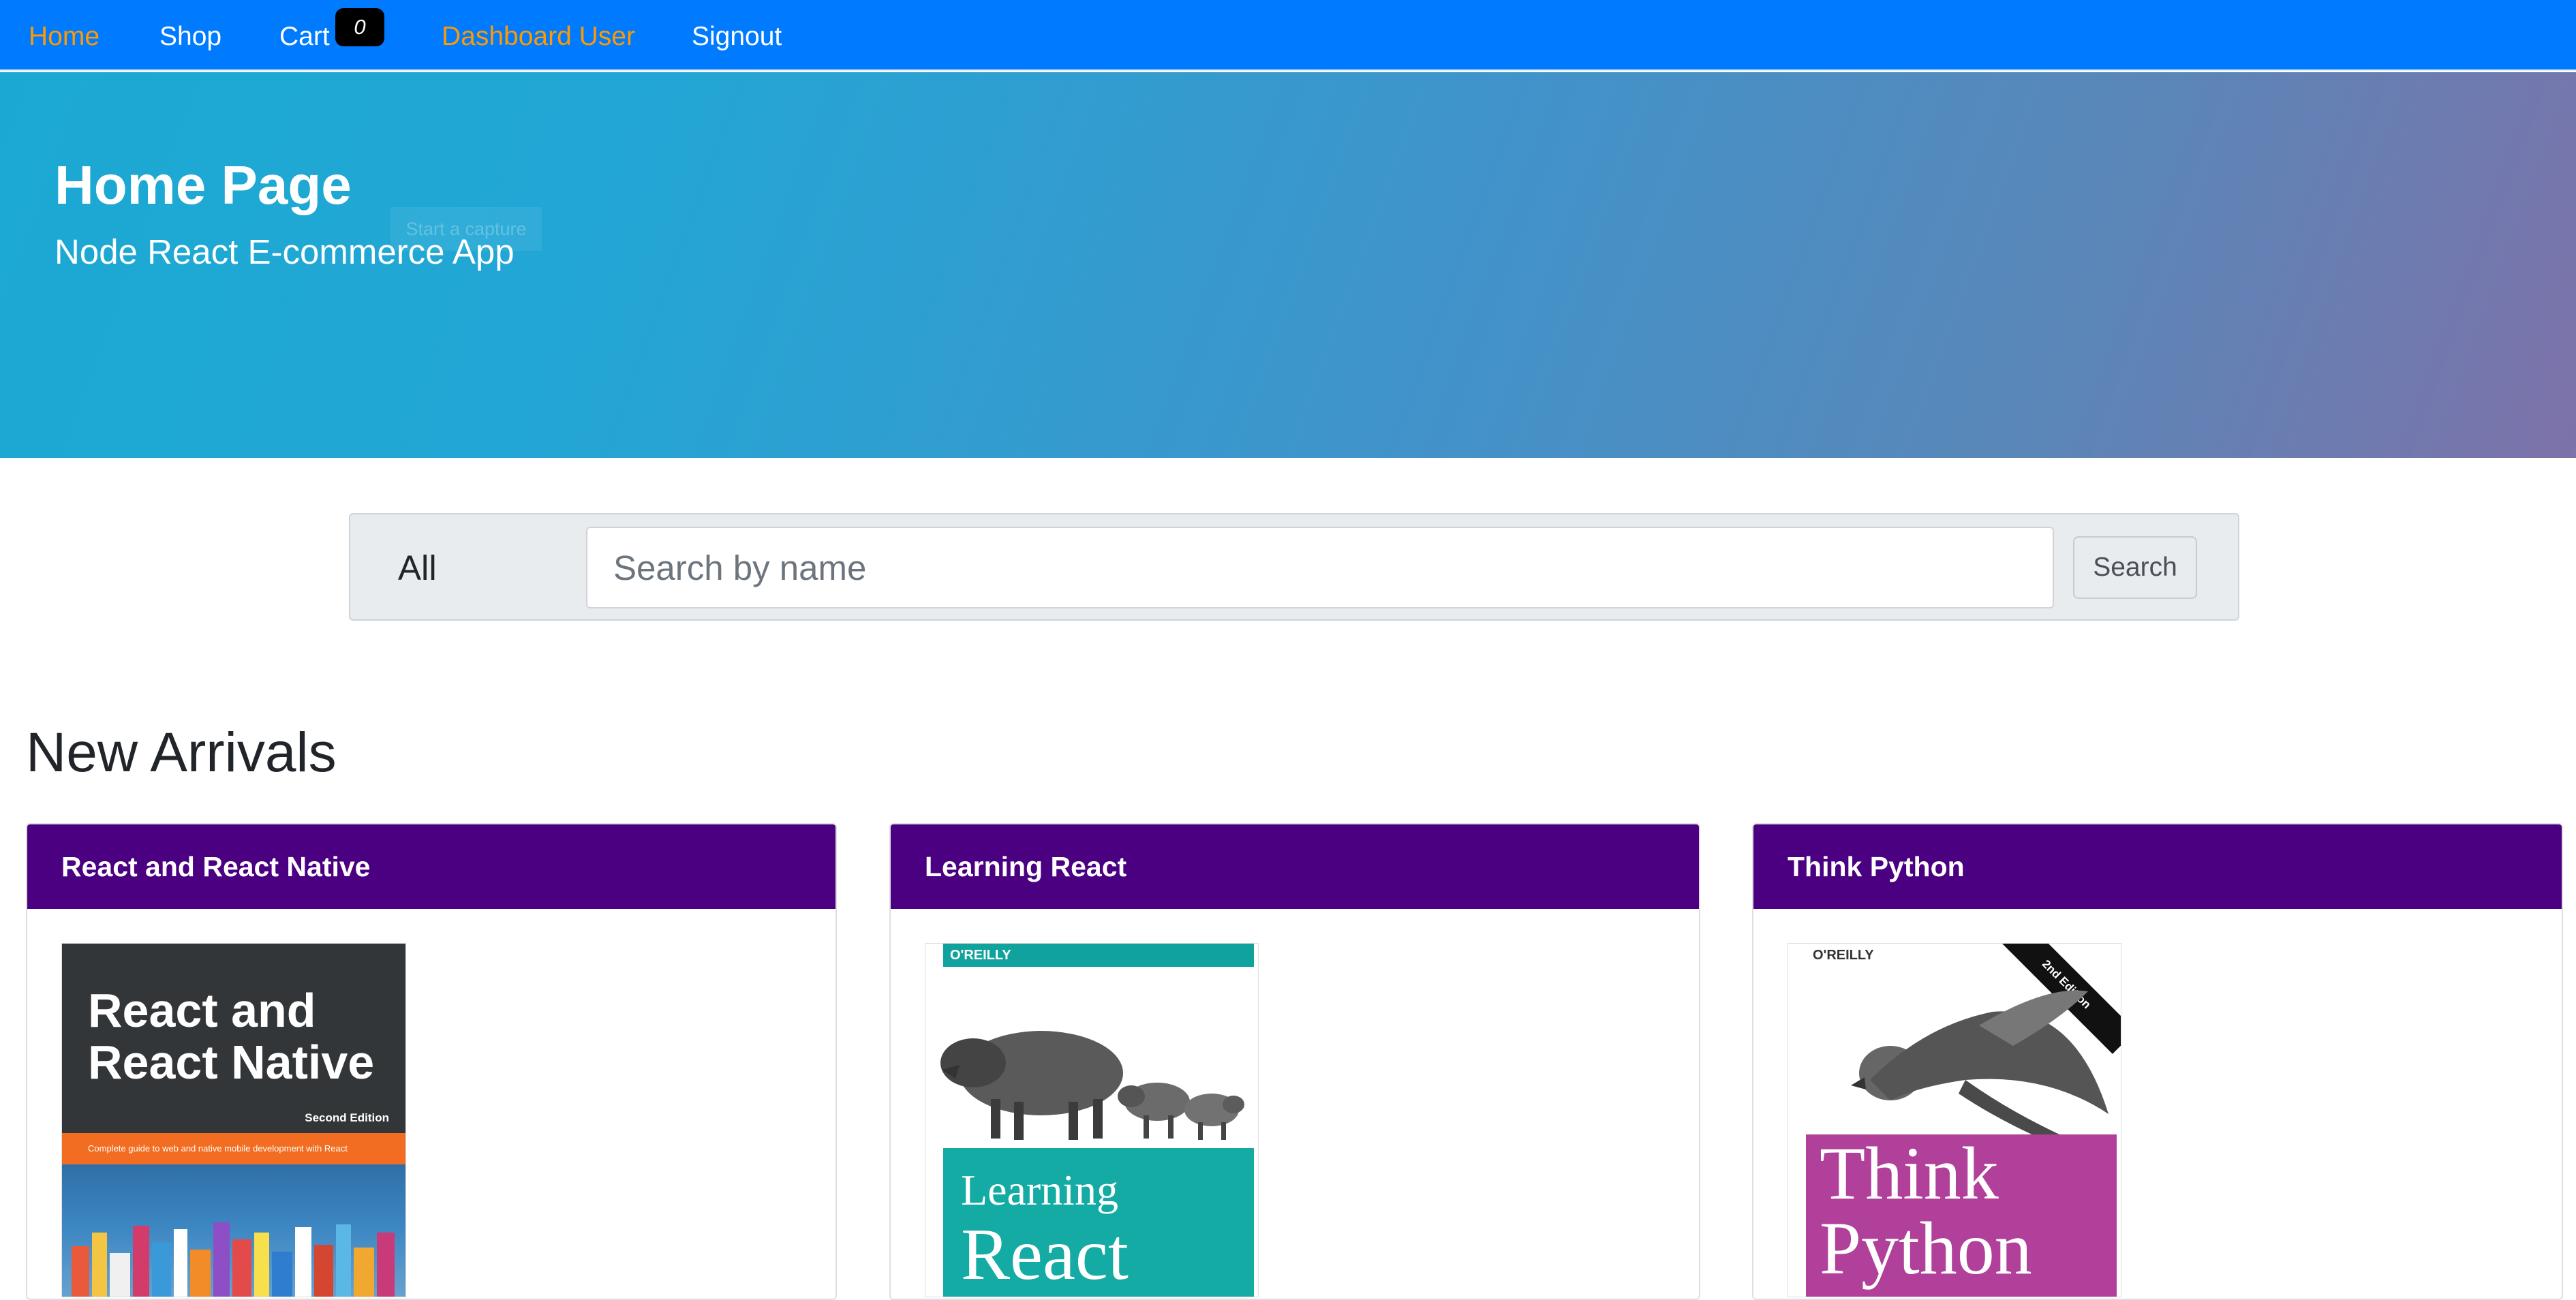  I want to click on search-bar: All Search, so click(1294, 567).